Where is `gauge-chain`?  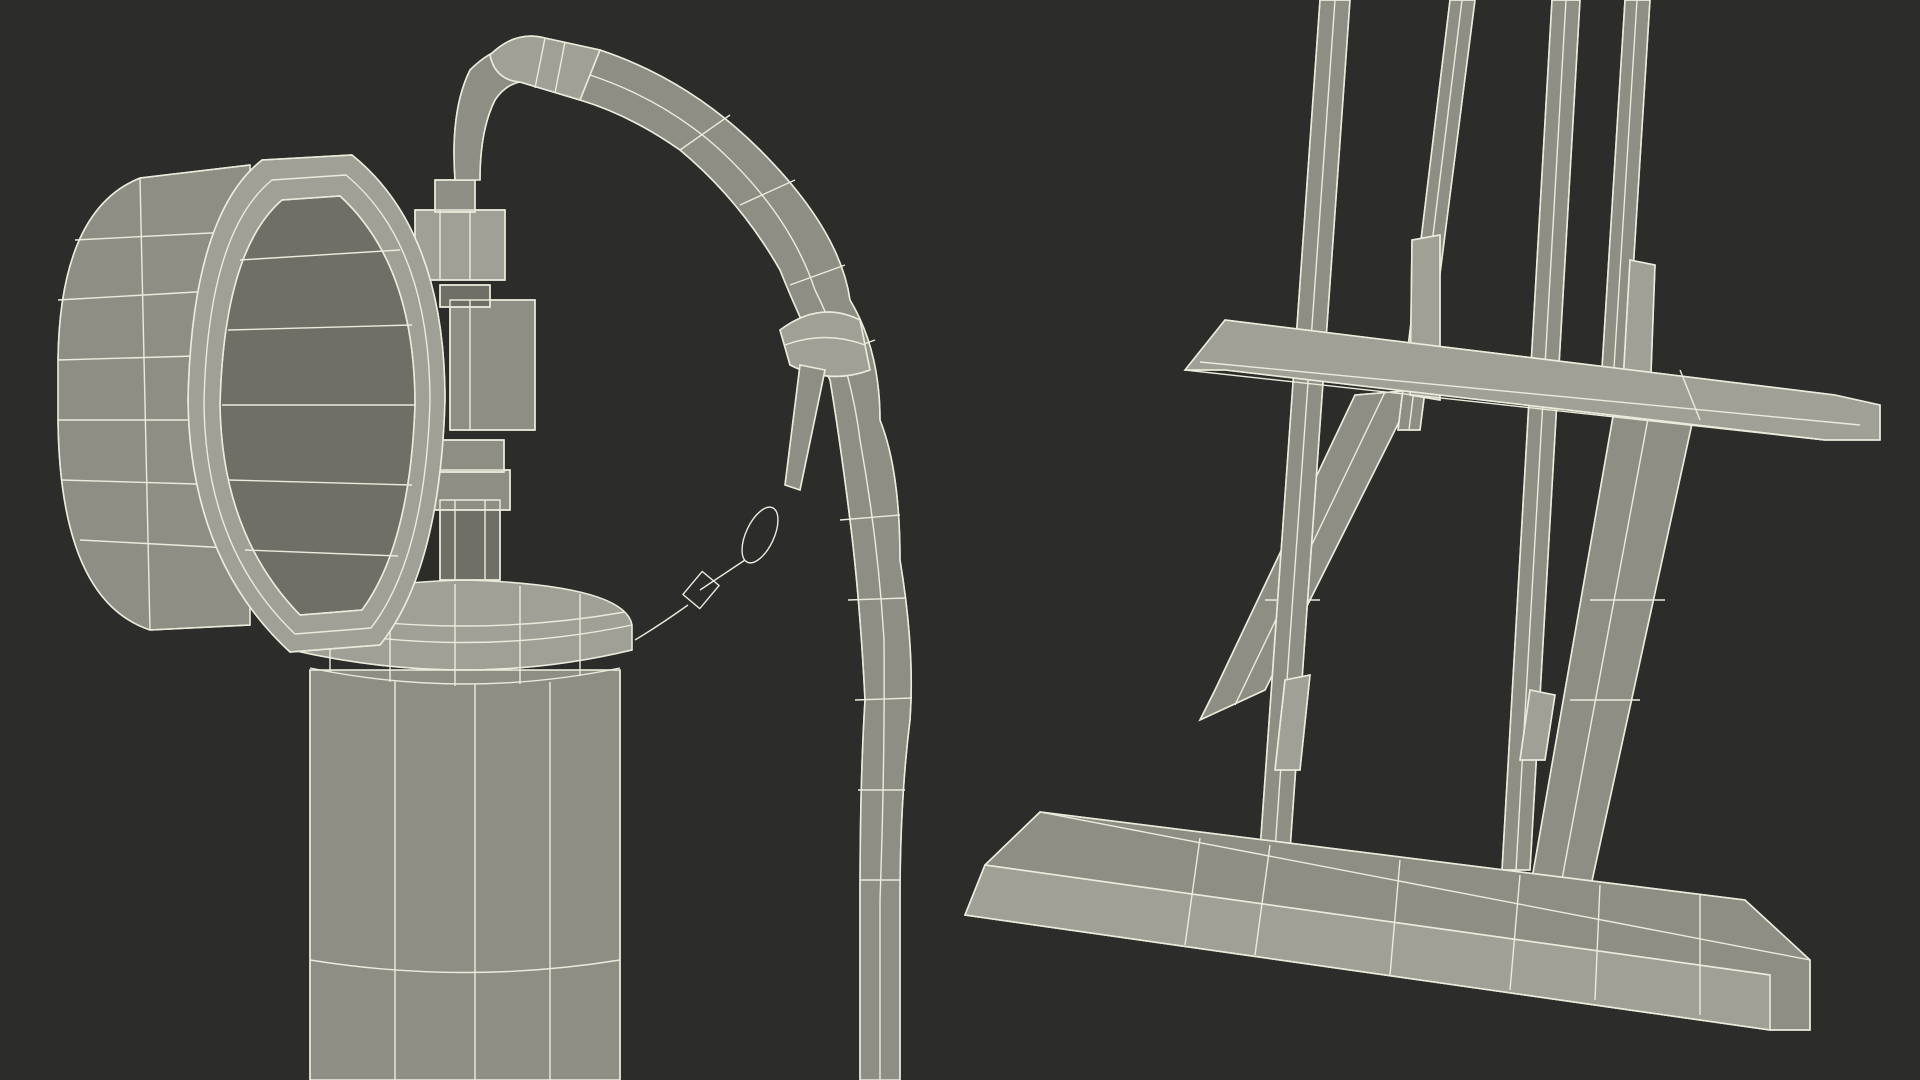
gauge-chain is located at coordinates (706, 573).